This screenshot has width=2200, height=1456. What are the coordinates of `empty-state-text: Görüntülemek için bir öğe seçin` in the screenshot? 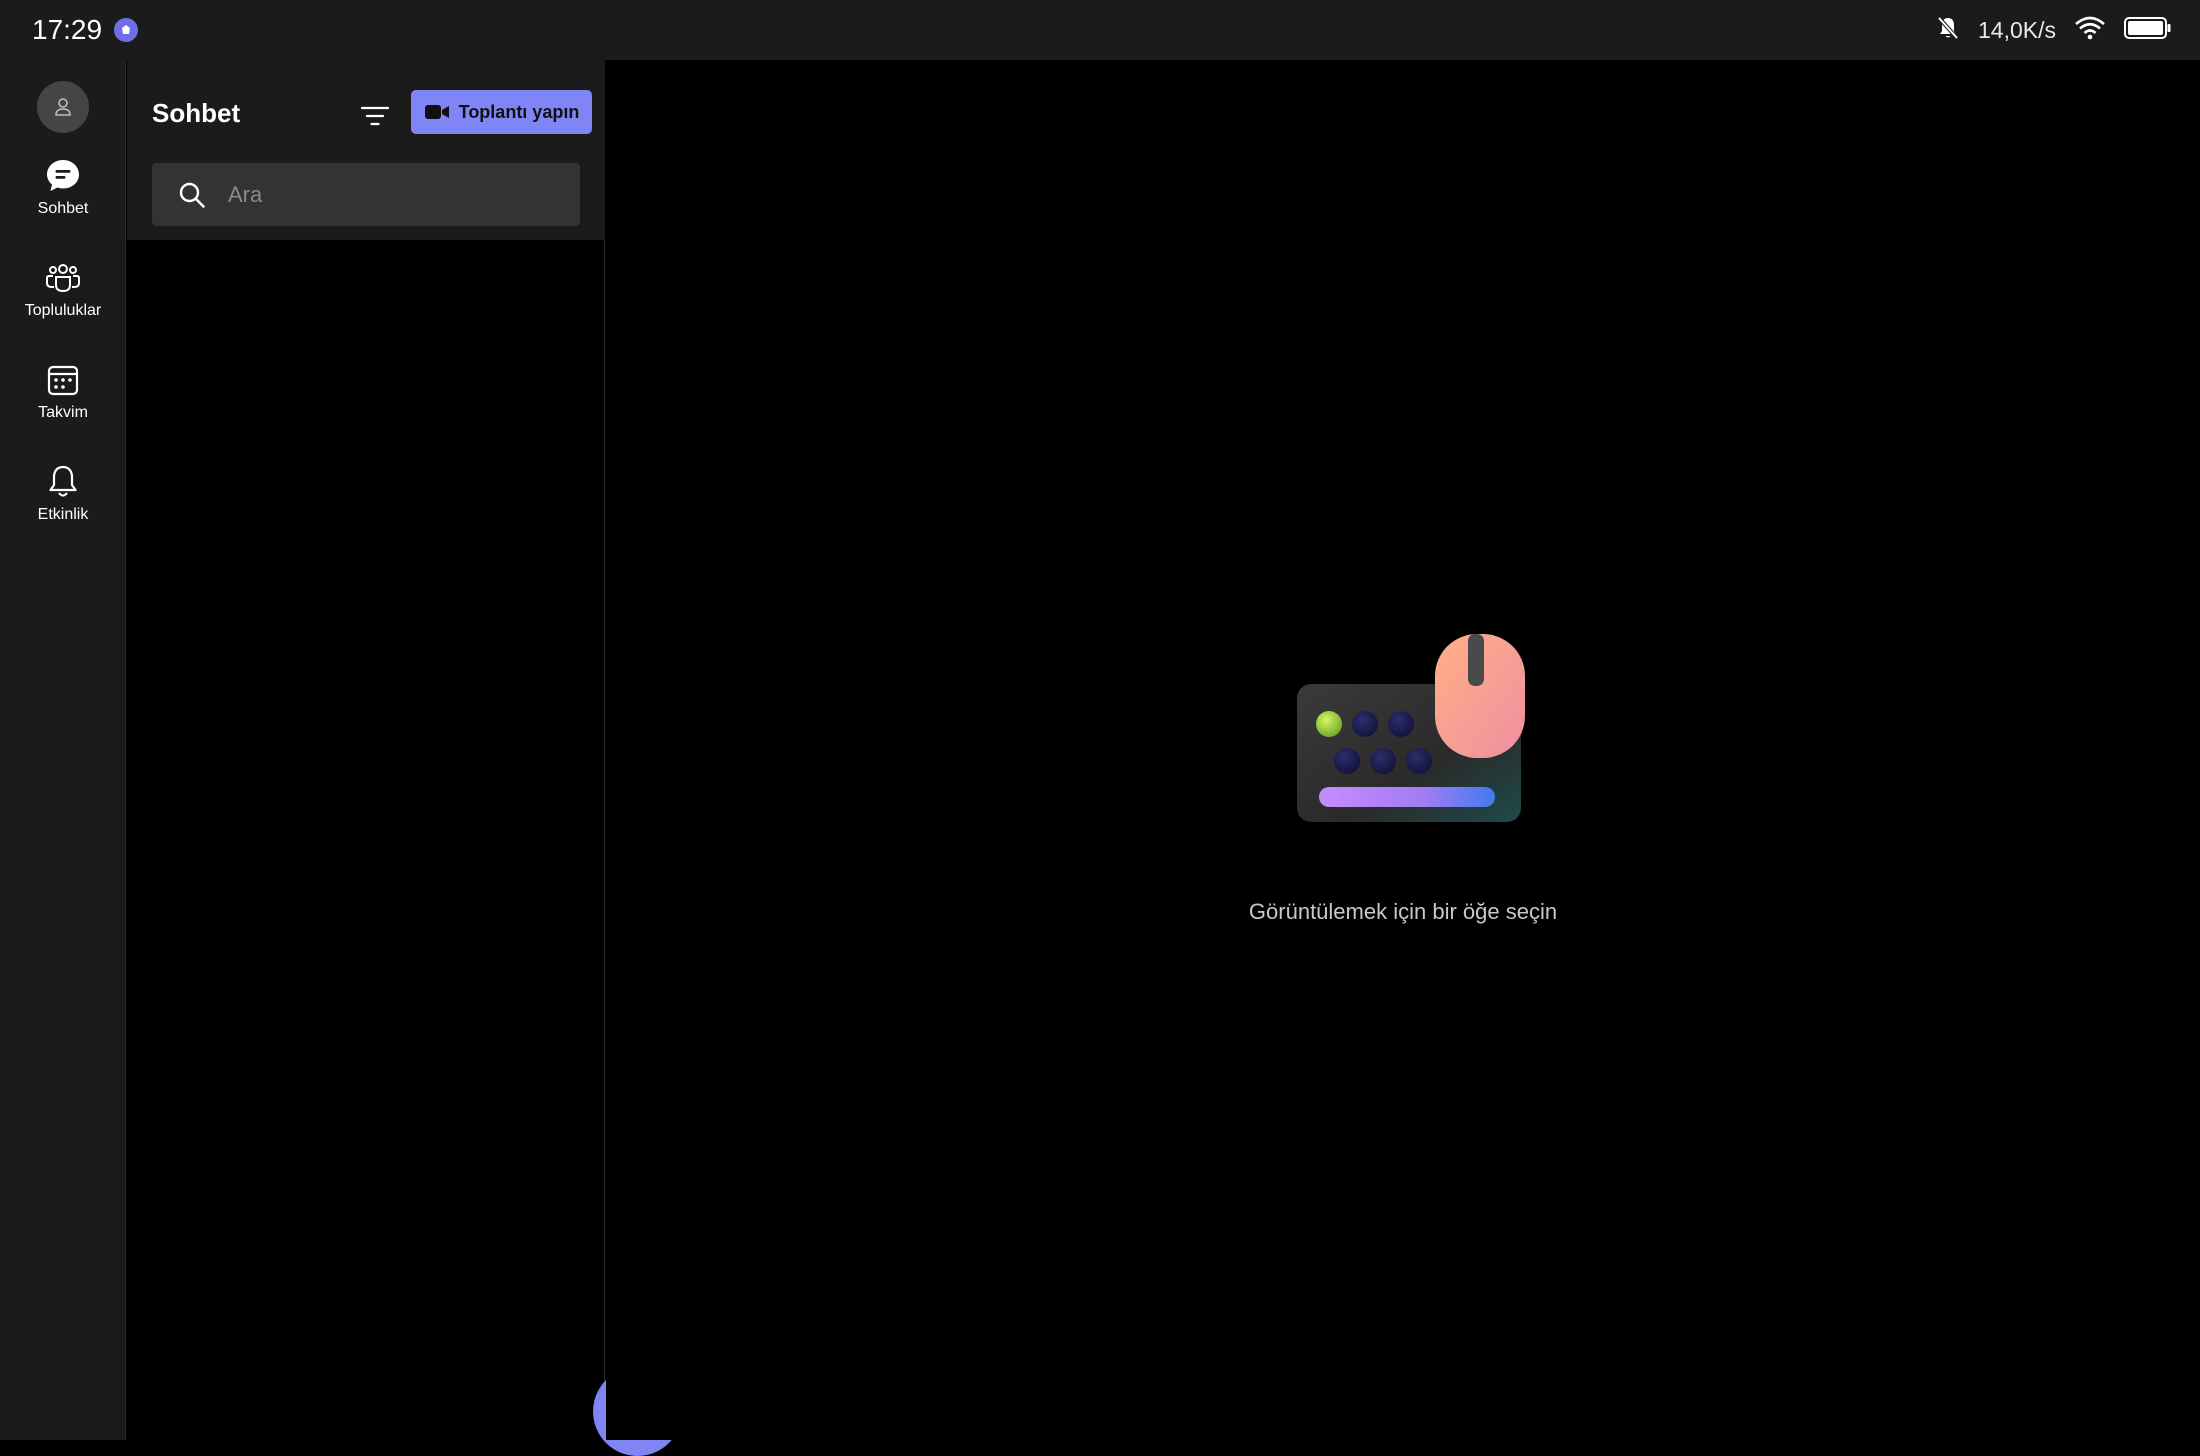 It's located at (1403, 911).